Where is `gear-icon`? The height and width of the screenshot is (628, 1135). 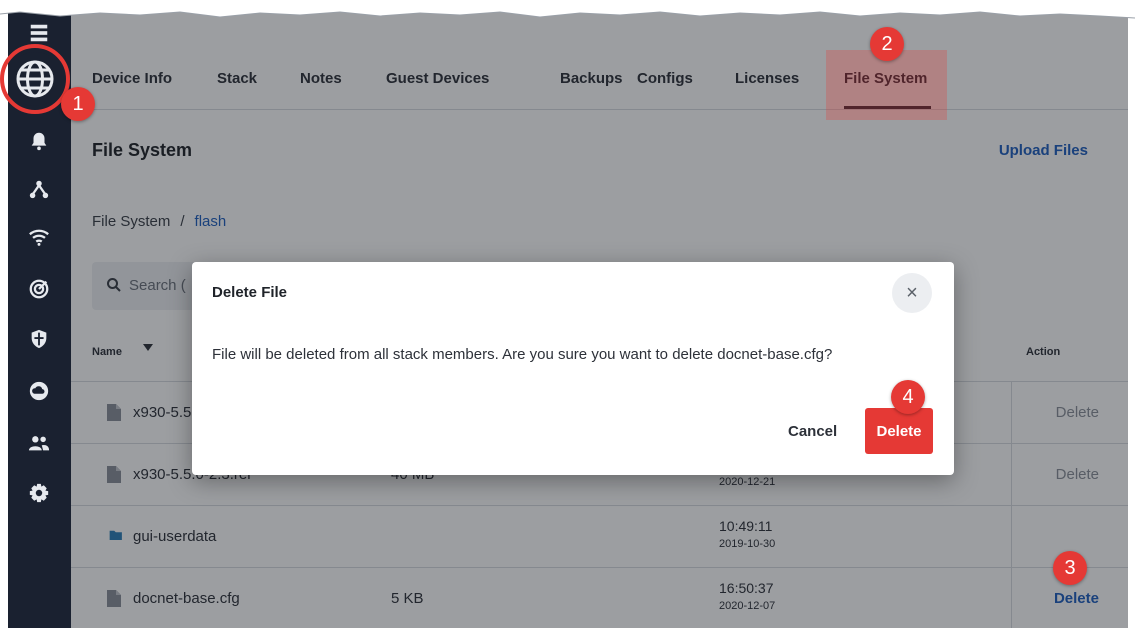
gear-icon is located at coordinates (39, 493).